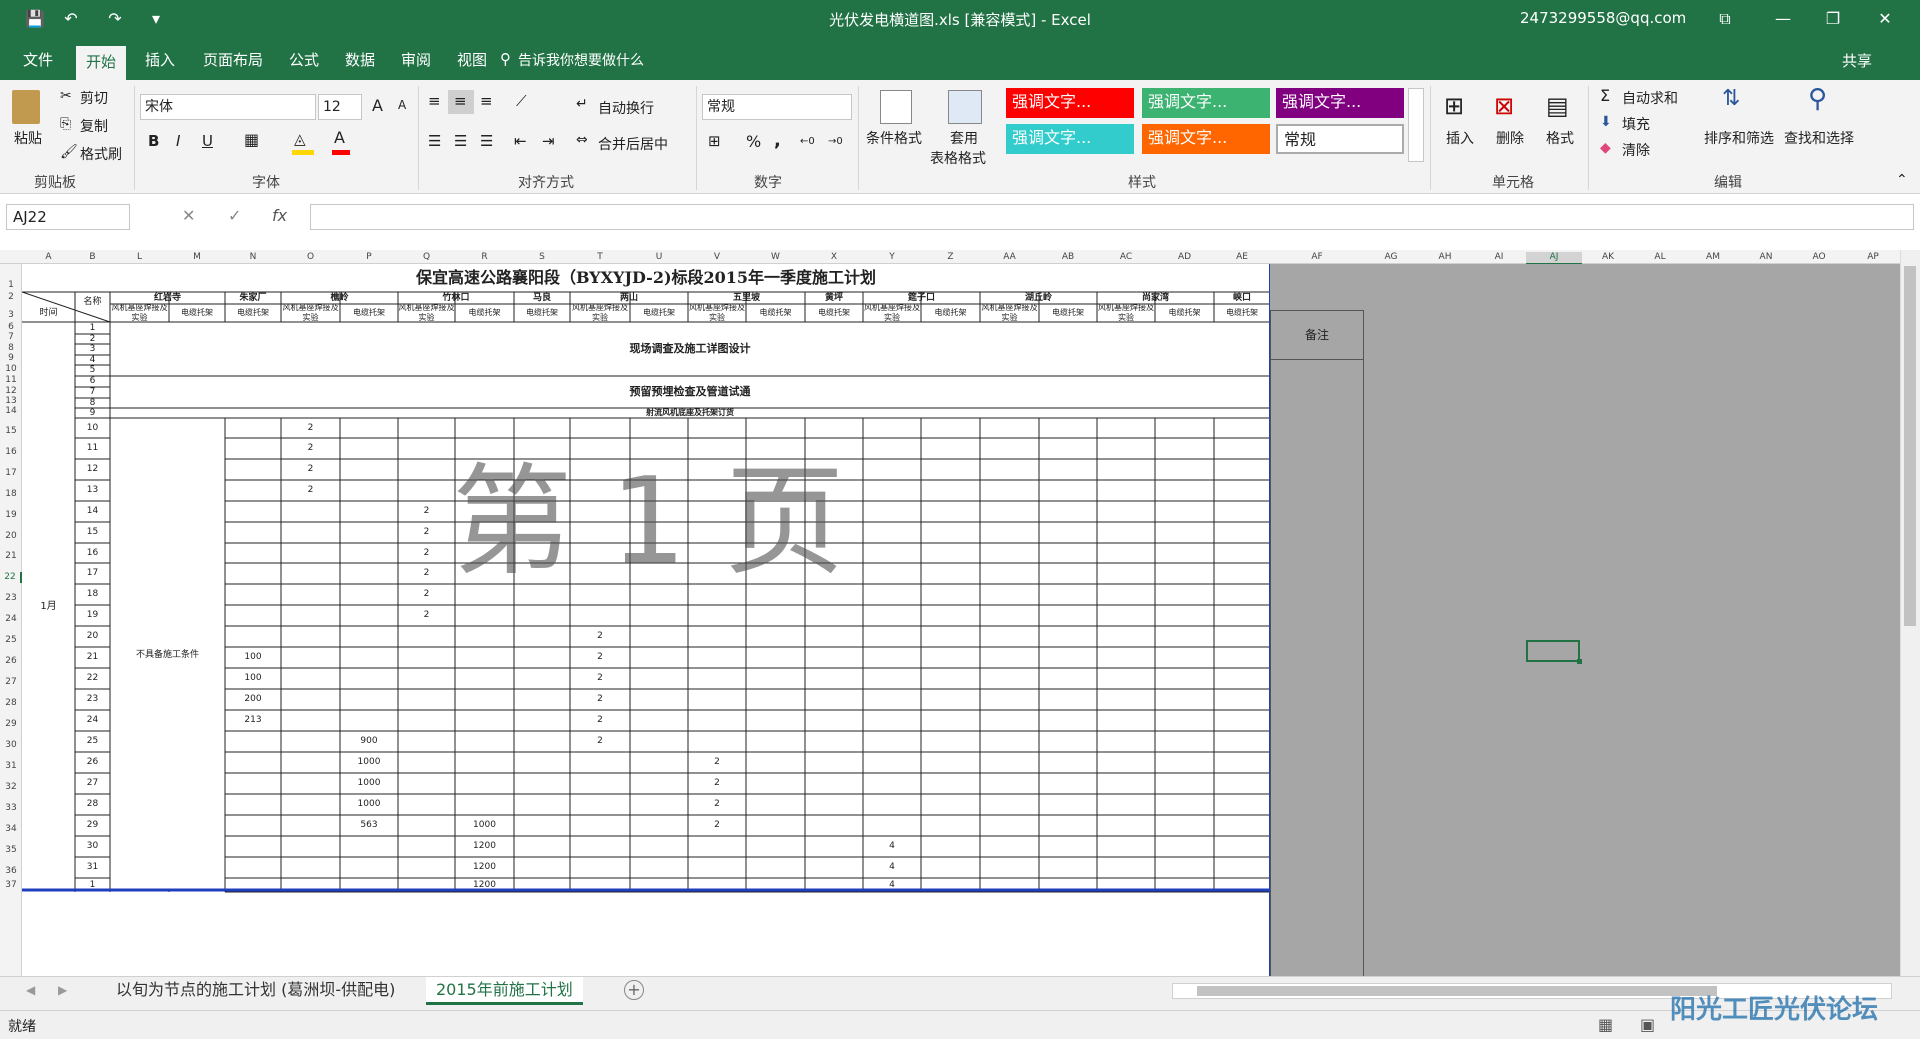 The image size is (1920, 1039). I want to click on add-sheet-button: +, so click(634, 990).